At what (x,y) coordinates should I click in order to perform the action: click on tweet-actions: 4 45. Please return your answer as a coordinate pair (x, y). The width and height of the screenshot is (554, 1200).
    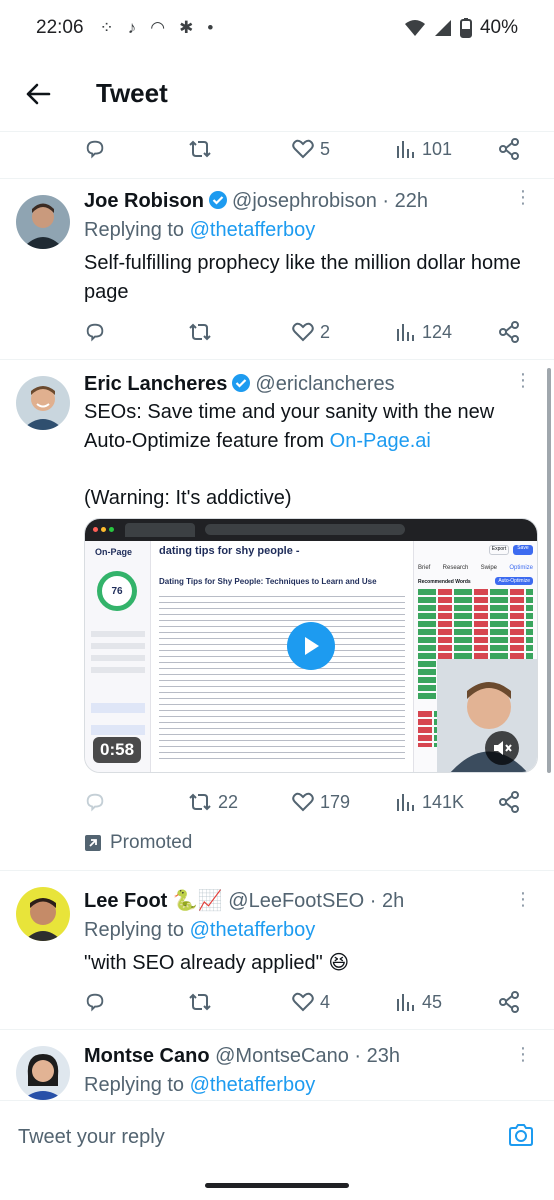
    Looking at the image, I should click on (309, 1002).